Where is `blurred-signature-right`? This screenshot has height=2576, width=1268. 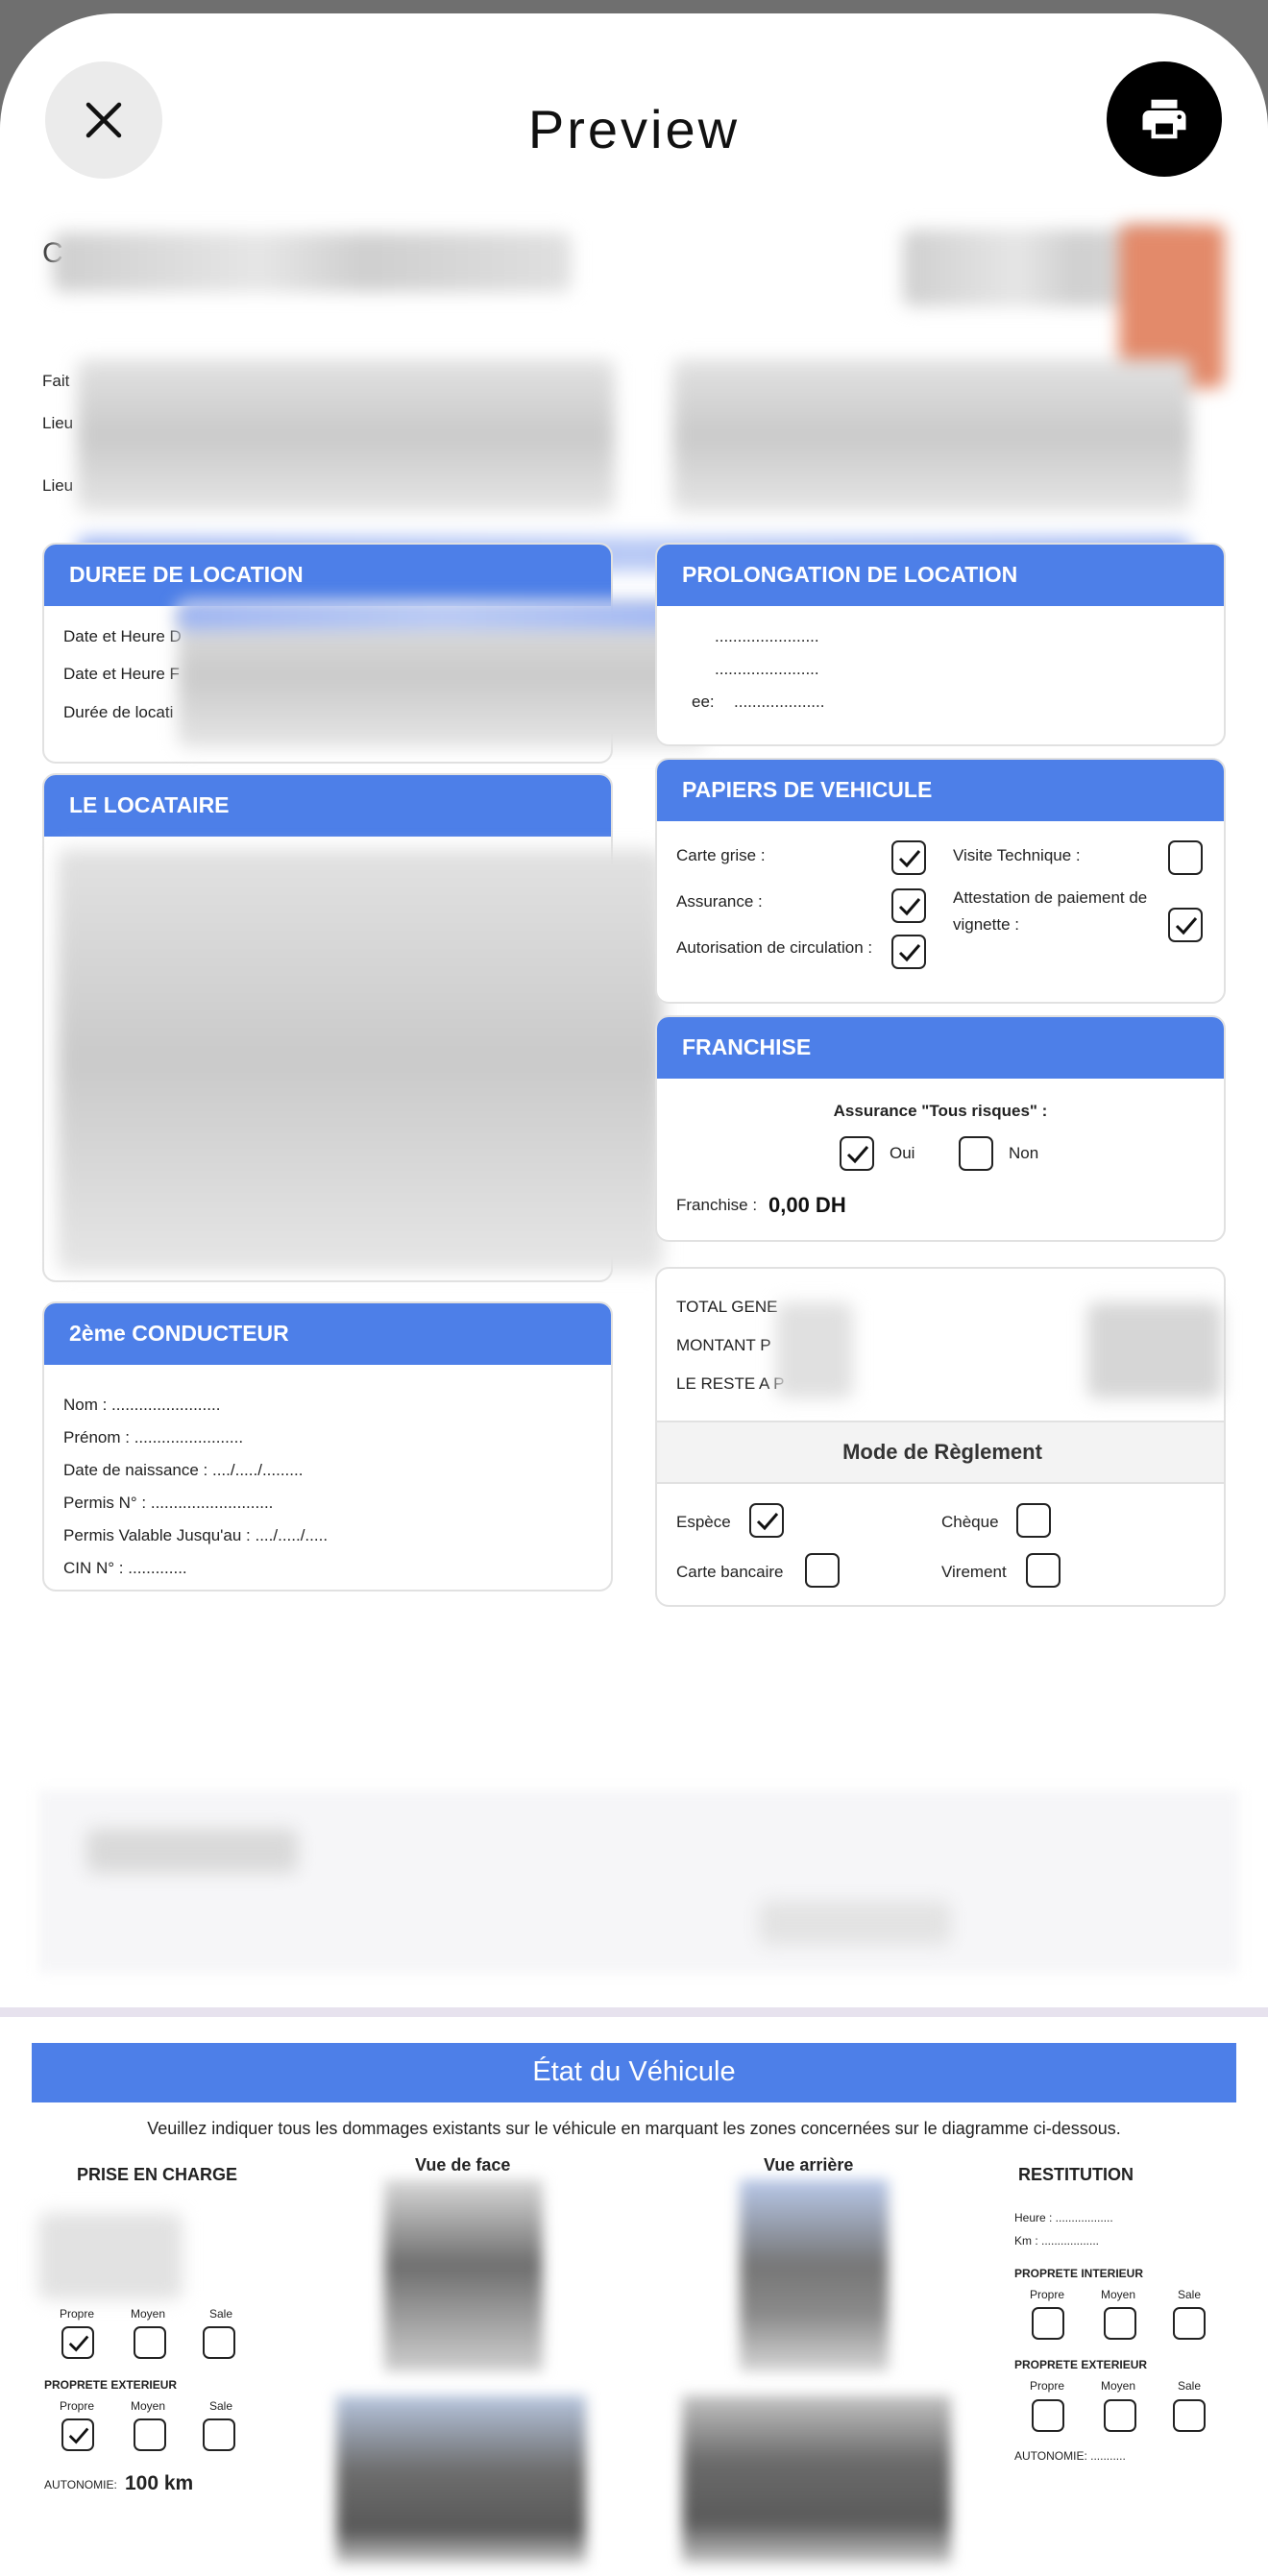 blurred-signature-right is located at coordinates (855, 1923).